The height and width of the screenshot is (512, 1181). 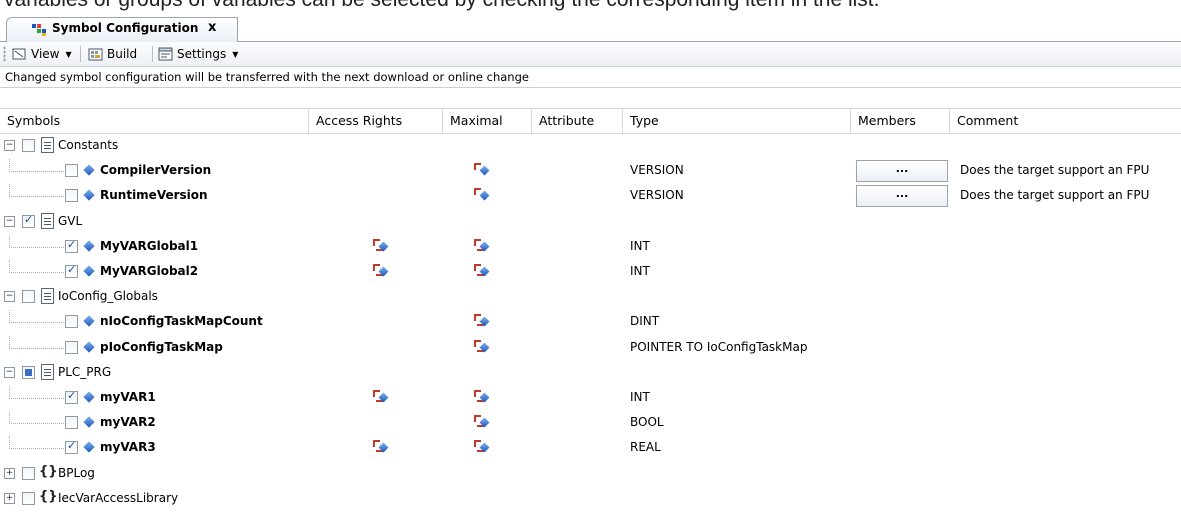 What do you see at coordinates (128, 397) in the screenshot?
I see `variable-label: myVAR1` at bounding box center [128, 397].